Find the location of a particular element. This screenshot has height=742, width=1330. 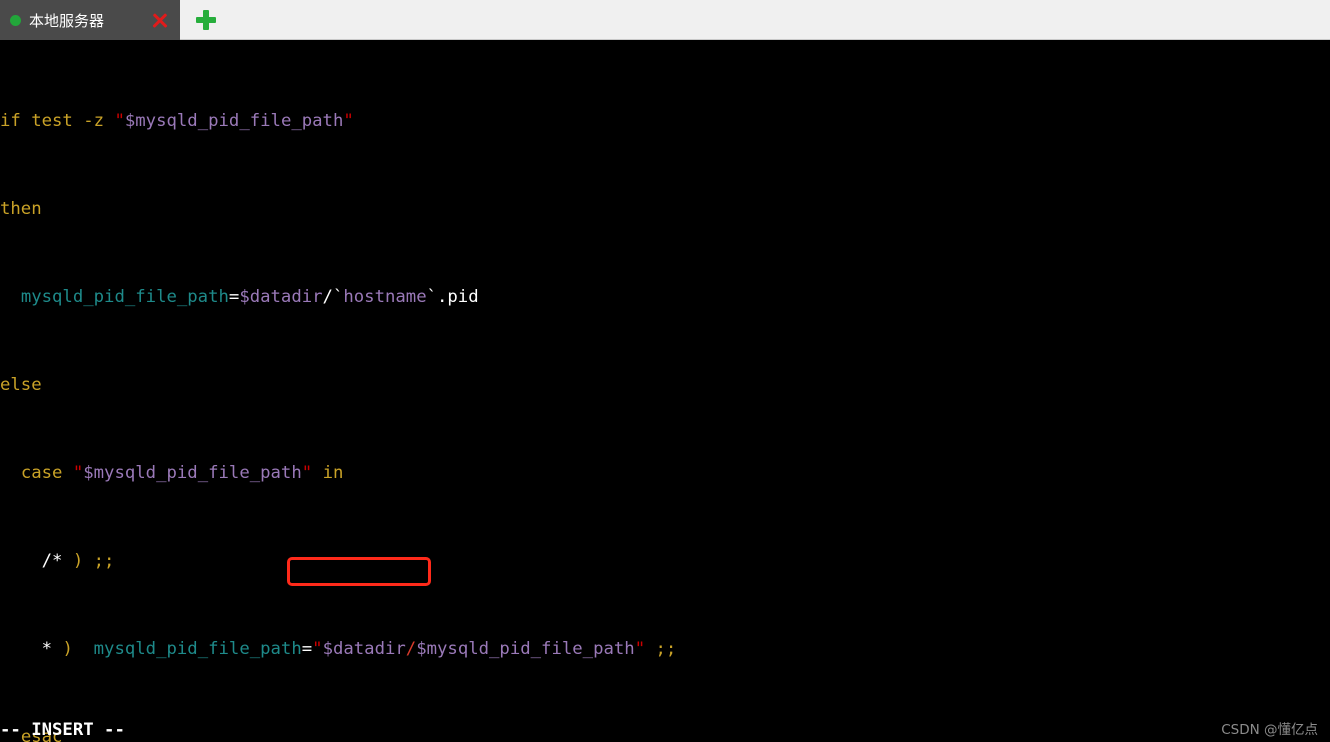

code-line: then is located at coordinates (21, 209).